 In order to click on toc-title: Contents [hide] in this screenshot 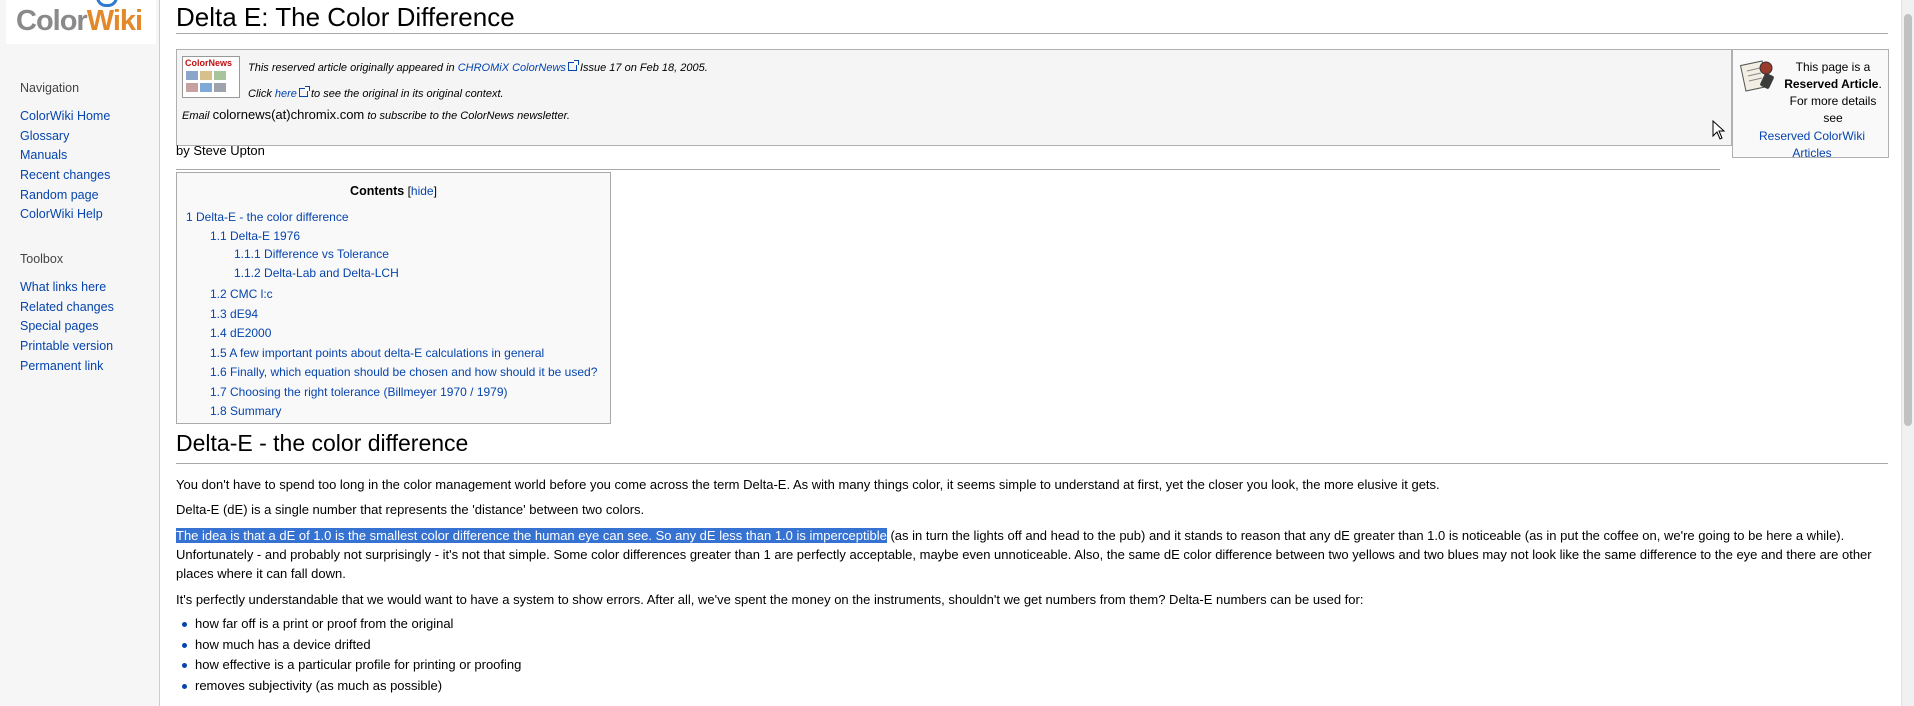, I will do `click(393, 191)`.